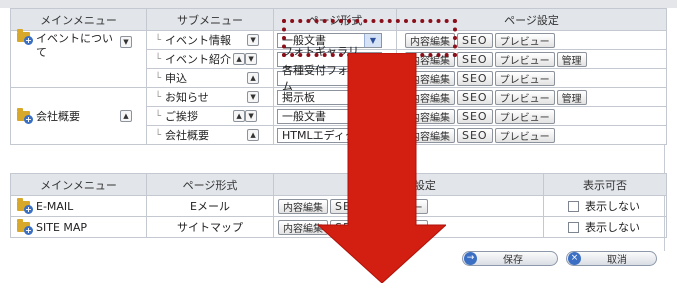  I want to click on main-menu-label: SITE MAP, so click(62, 227).